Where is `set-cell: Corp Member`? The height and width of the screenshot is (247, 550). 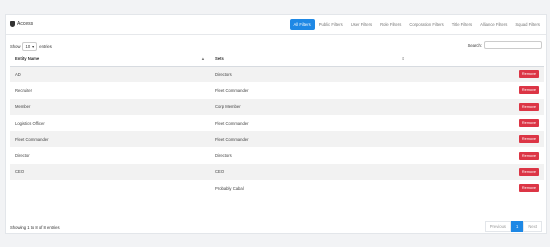 set-cell: Corp Member is located at coordinates (310, 106).